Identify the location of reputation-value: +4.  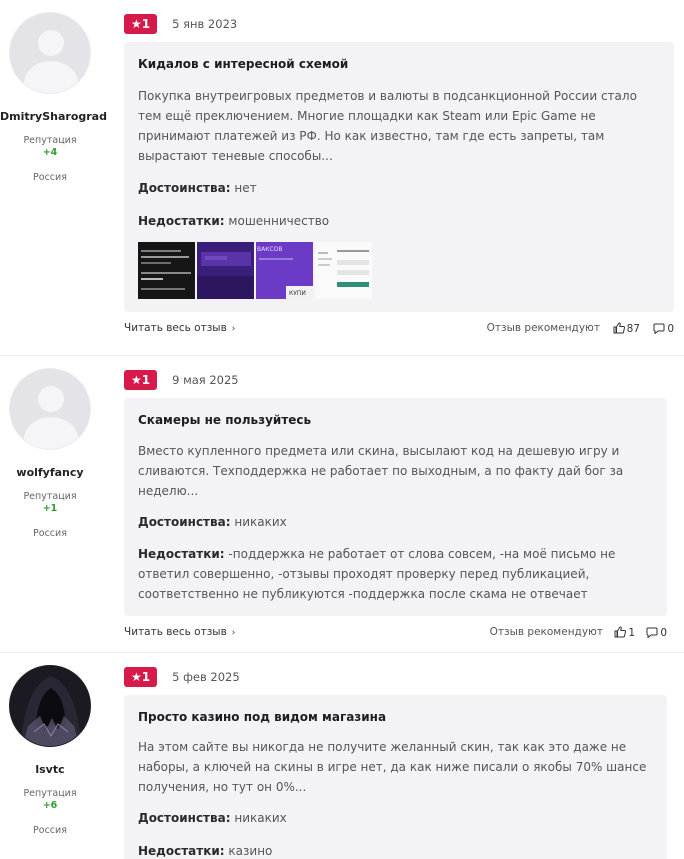
(50, 152).